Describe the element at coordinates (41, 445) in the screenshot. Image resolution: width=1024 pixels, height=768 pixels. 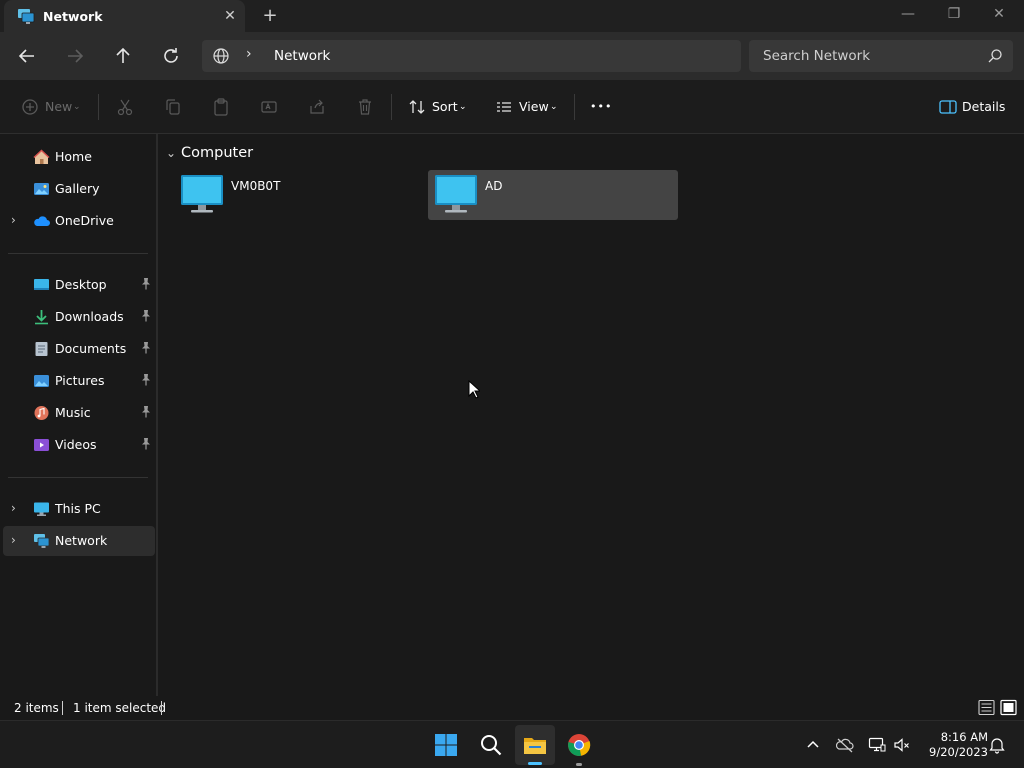
I see `videos-icon` at that location.